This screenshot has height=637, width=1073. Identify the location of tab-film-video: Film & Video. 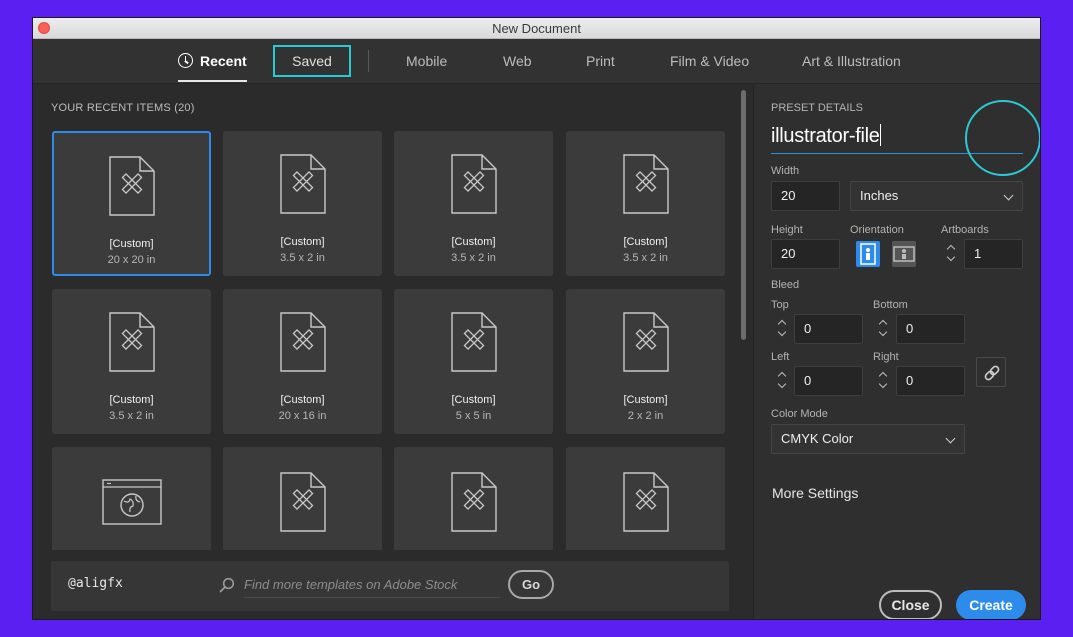
(709, 61).